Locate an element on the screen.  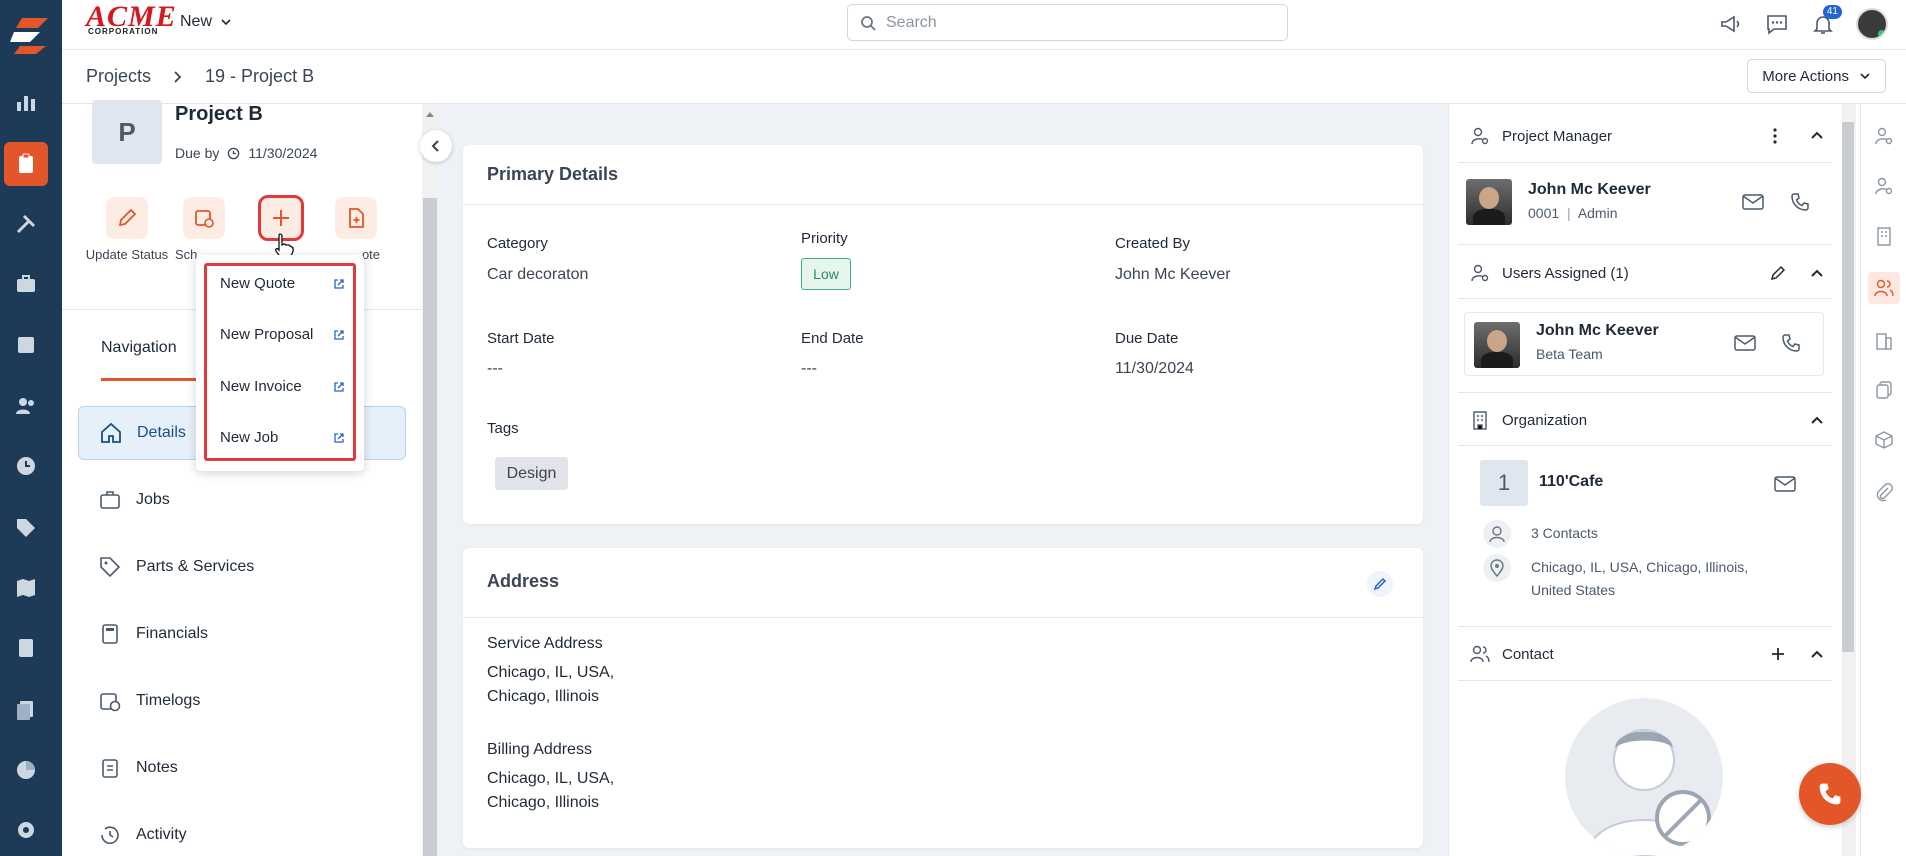
billing-address-line2: Chicago, Illinois is located at coordinates (543, 802).